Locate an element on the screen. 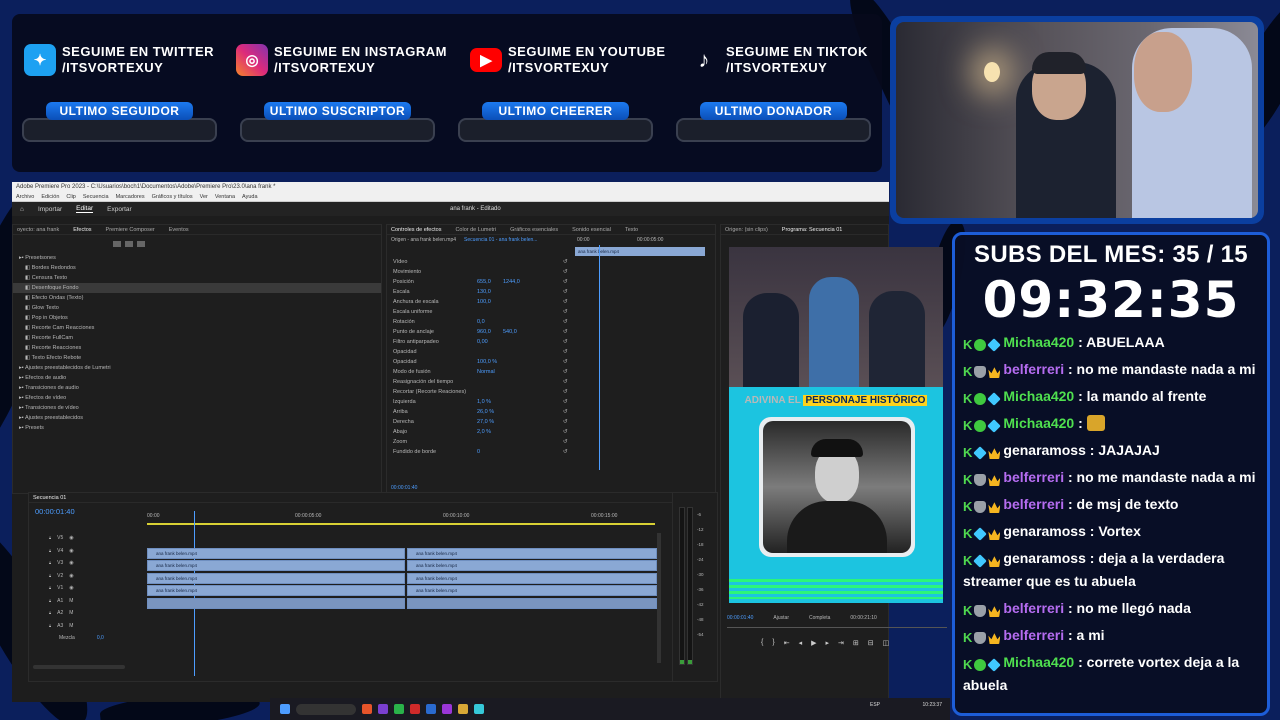  audio-clip is located at coordinates (276, 603).